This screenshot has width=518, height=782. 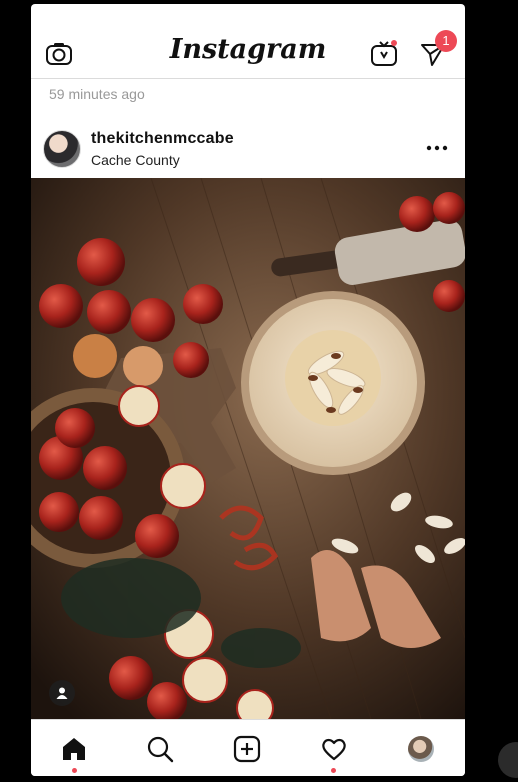 I want to click on home-icon, so click(x=74, y=749).